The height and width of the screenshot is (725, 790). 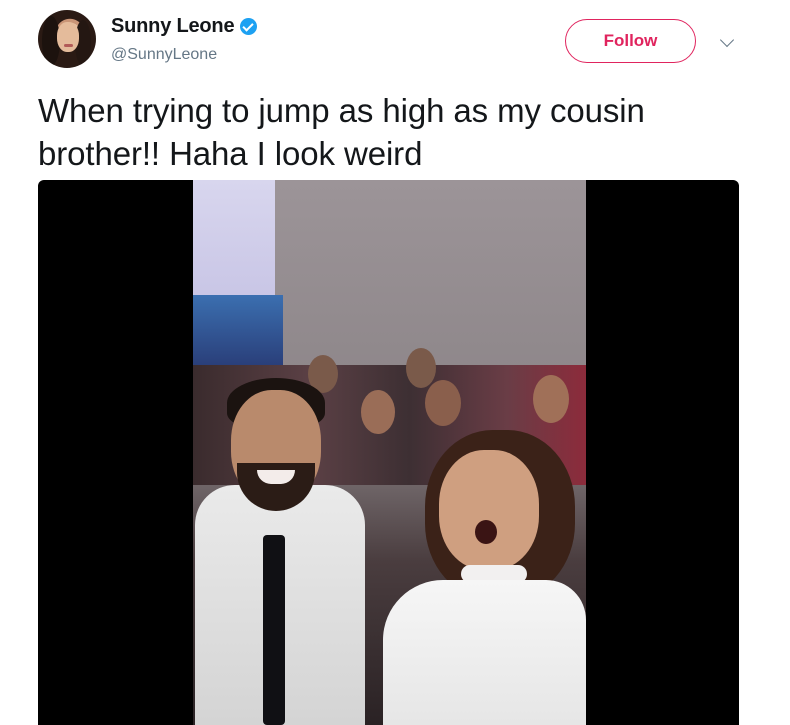 I want to click on follow-button: Follow, so click(x=630, y=41).